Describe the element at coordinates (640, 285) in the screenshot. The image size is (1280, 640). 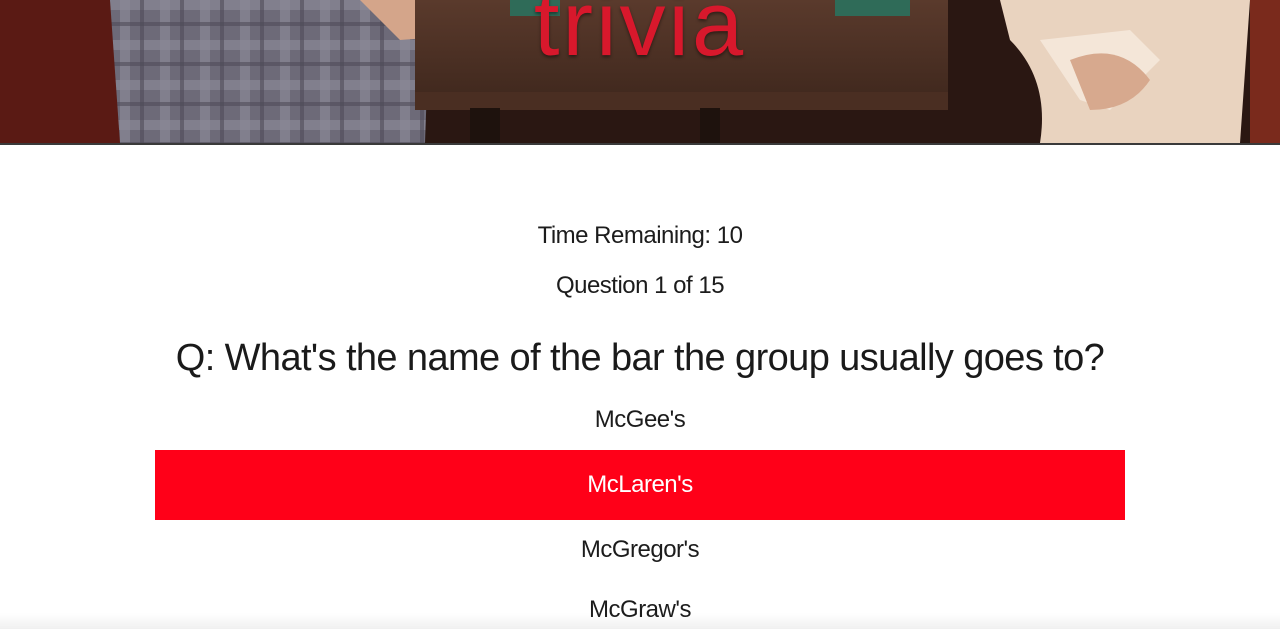
I see `question-counter: Question 1 of 15` at that location.